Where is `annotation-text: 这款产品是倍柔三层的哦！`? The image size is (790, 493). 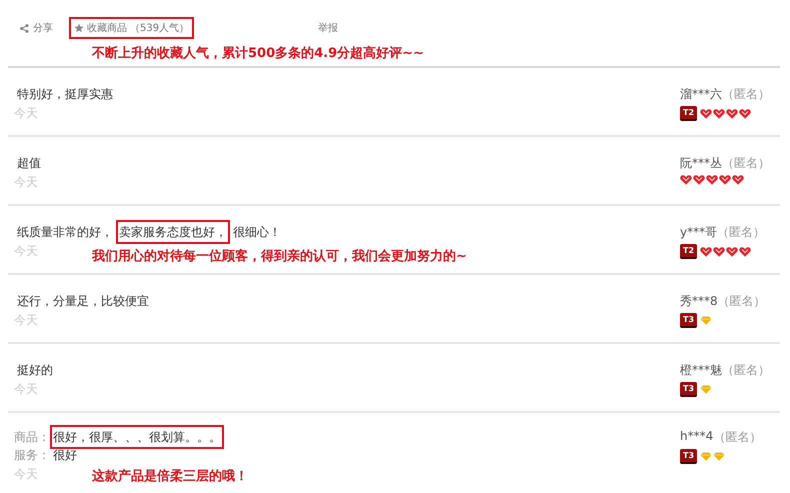
annotation-text: 这款产品是倍柔三层的哦！ is located at coordinates (170, 476).